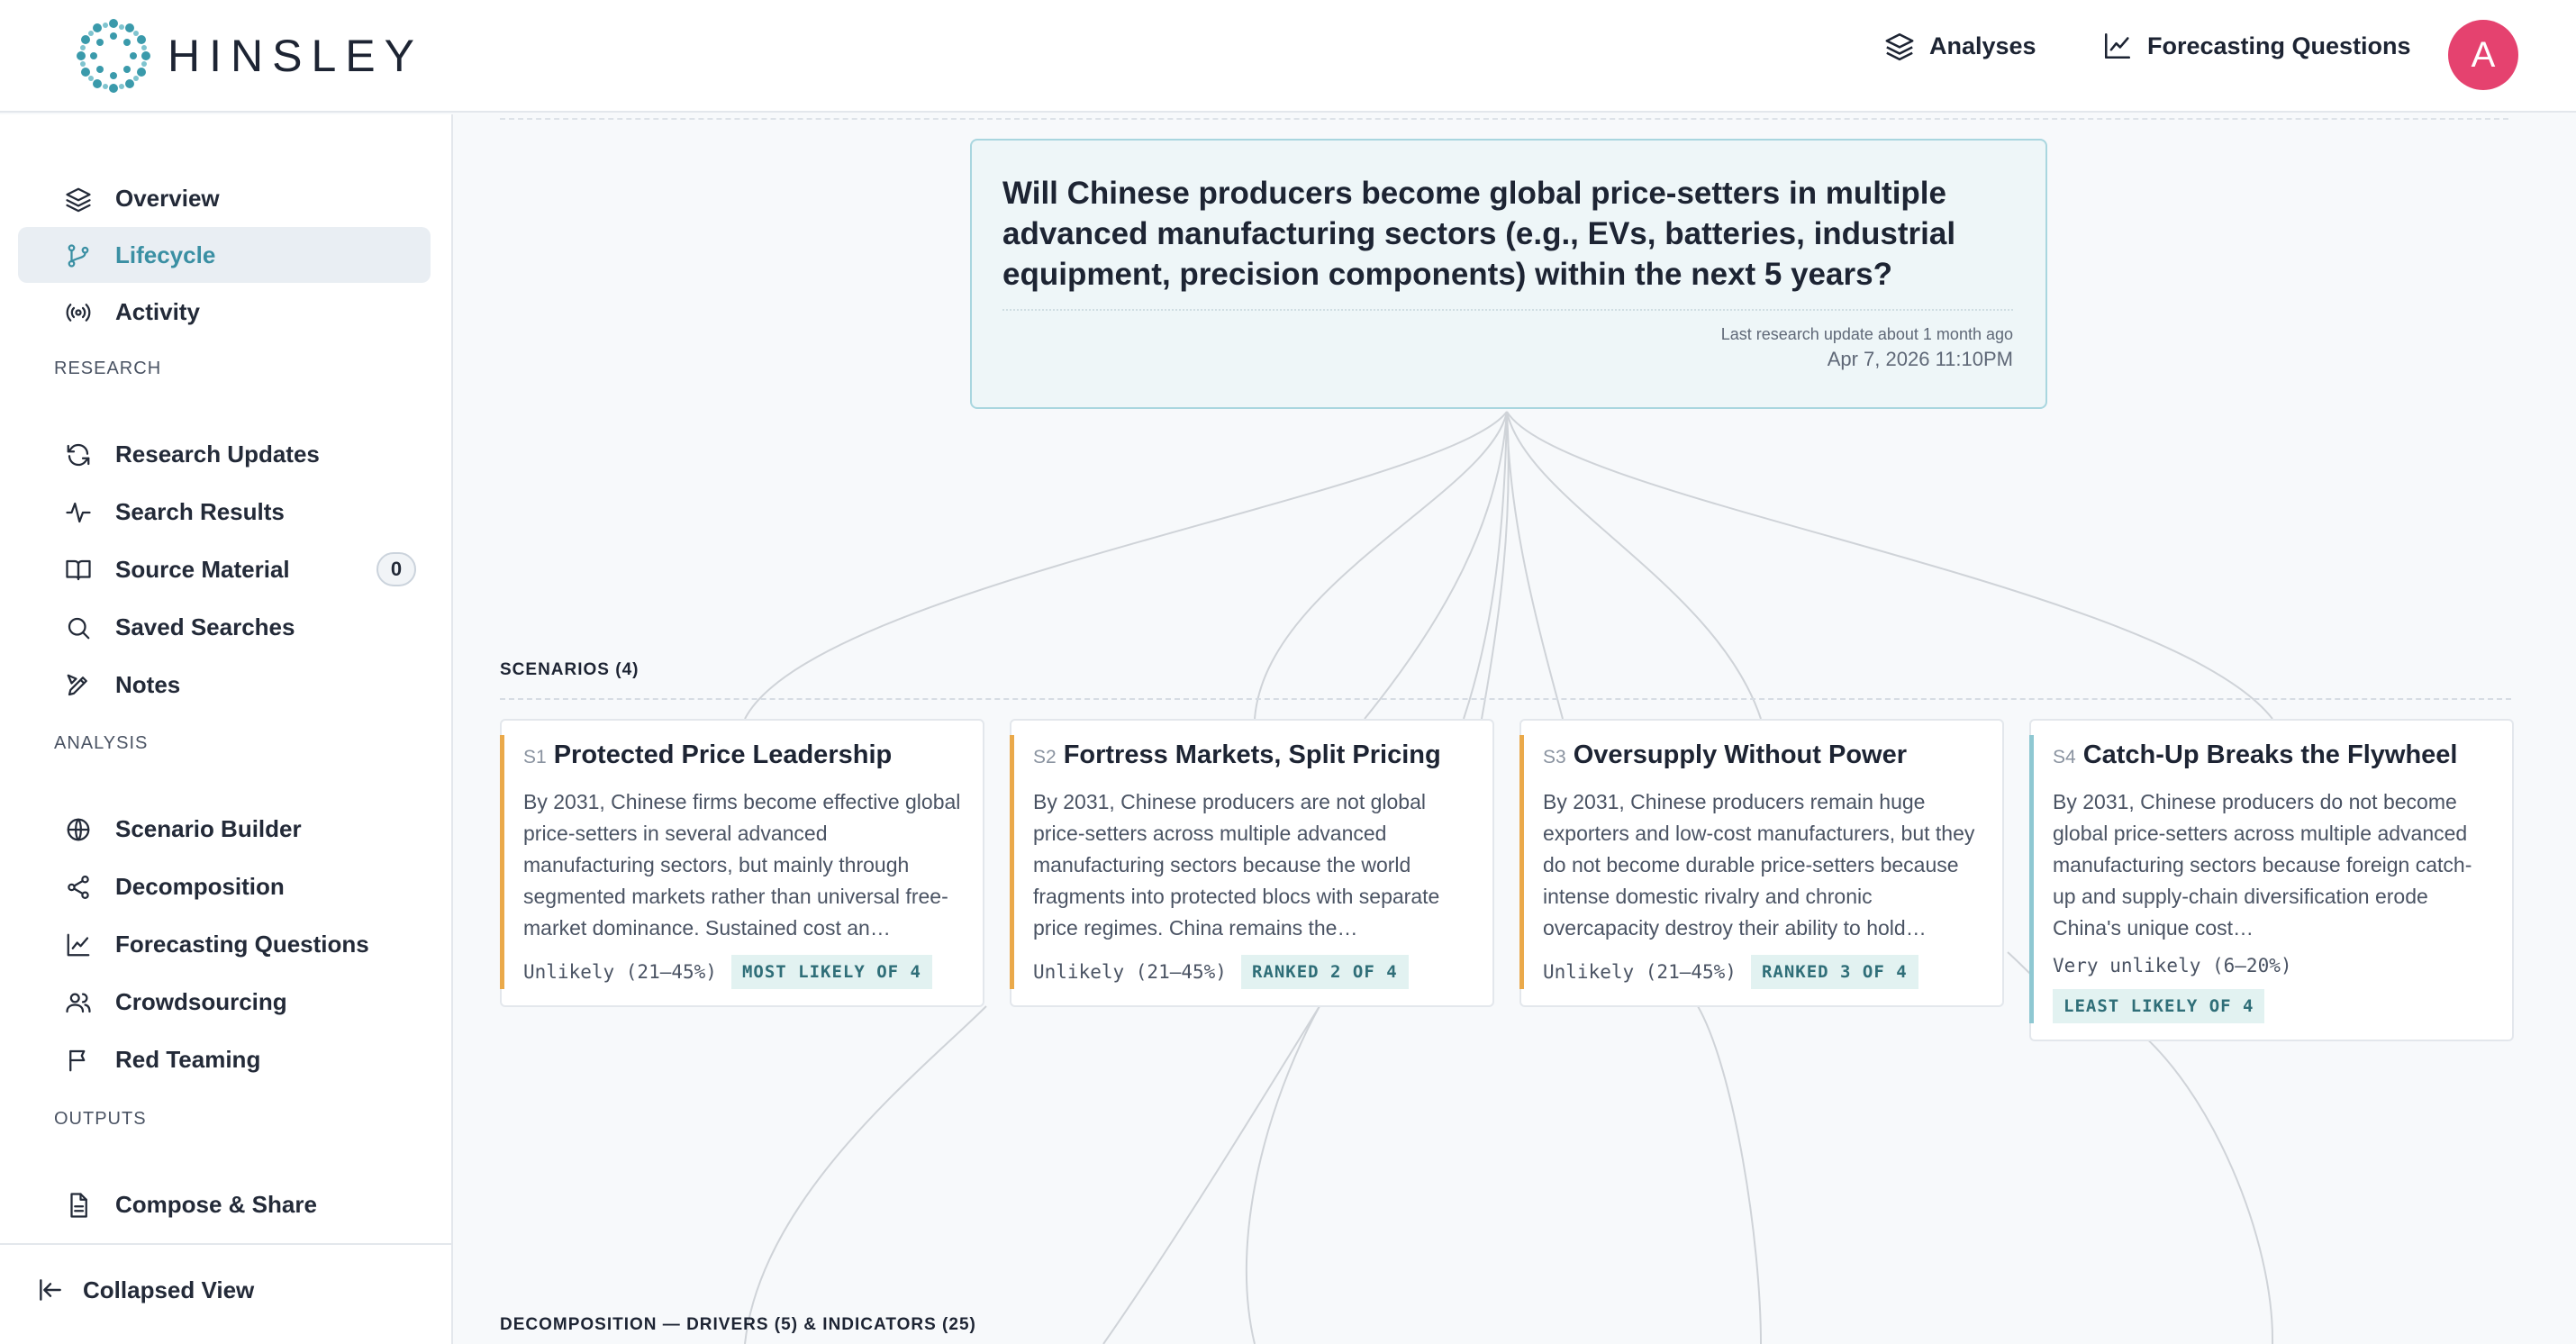  Describe the element at coordinates (78, 256) in the screenshot. I see `git-branch-icon` at that location.